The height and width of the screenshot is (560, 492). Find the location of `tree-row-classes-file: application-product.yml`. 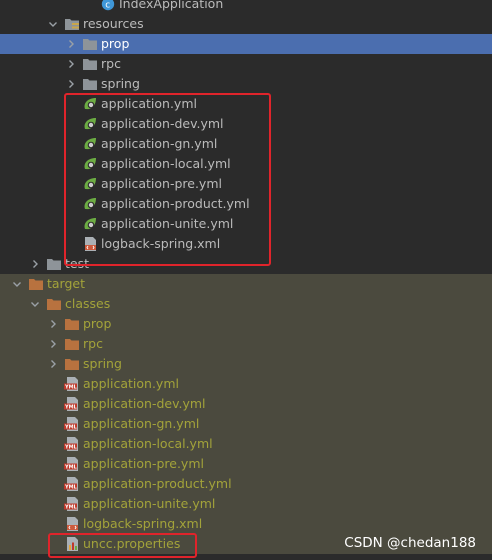

tree-row-classes-file: application-product.yml is located at coordinates (246, 484).